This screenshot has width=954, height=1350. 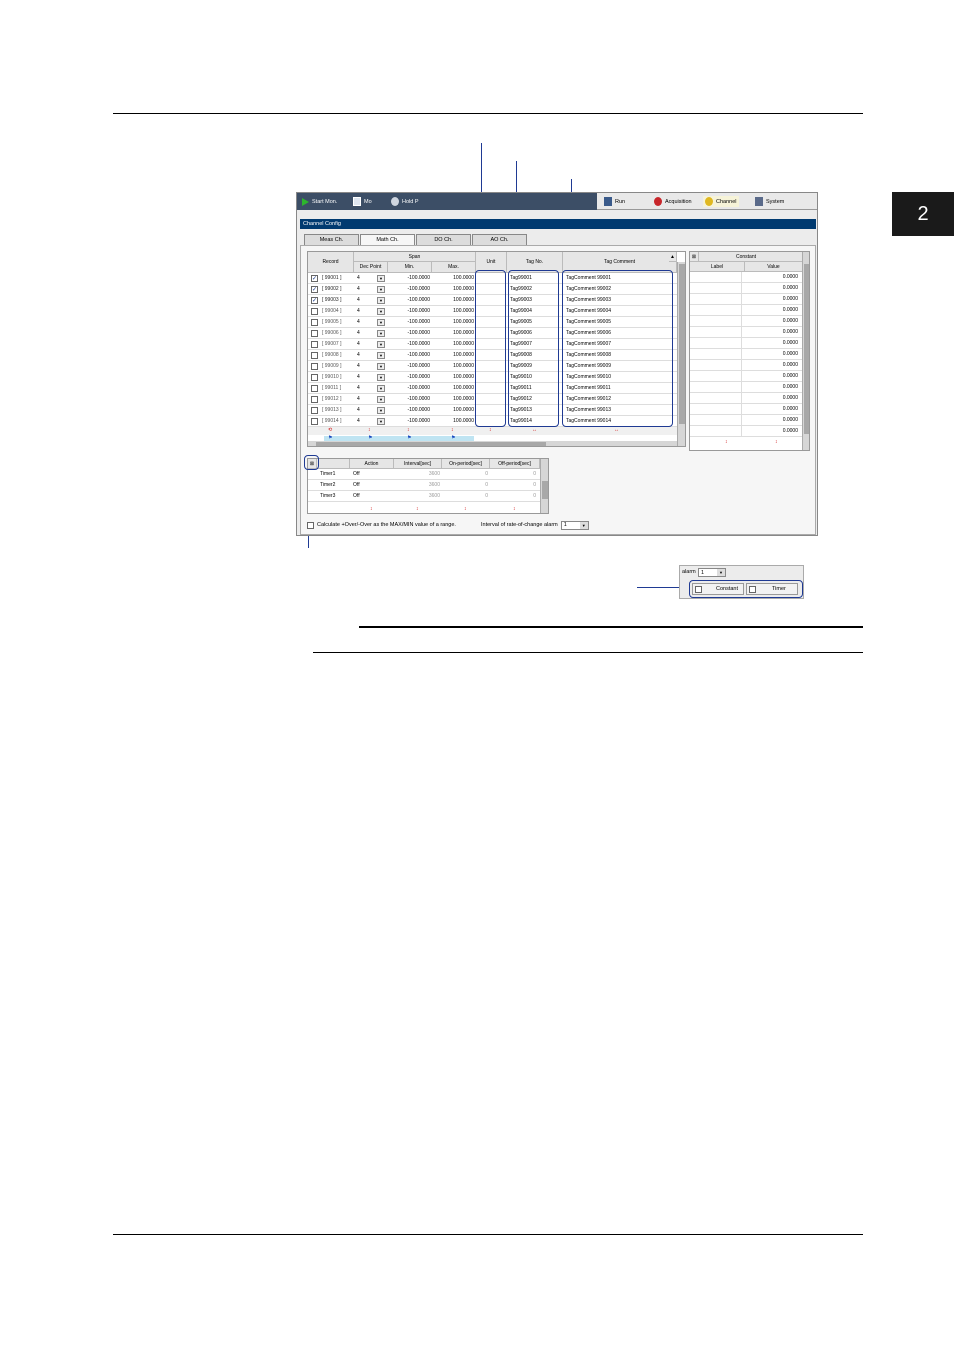 What do you see at coordinates (772, 589) in the screenshot?
I see `timer-toggle-button: Timer` at bounding box center [772, 589].